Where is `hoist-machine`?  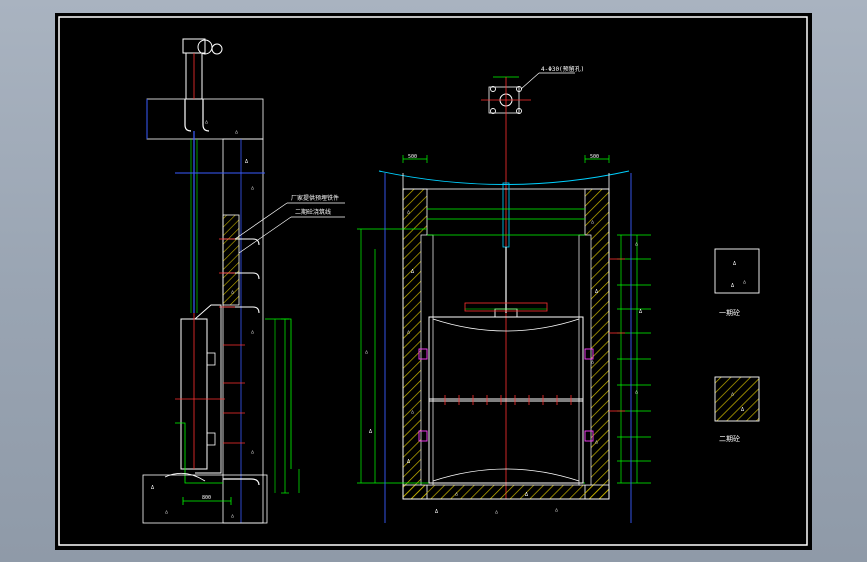
hoist-machine is located at coordinates (202, 85).